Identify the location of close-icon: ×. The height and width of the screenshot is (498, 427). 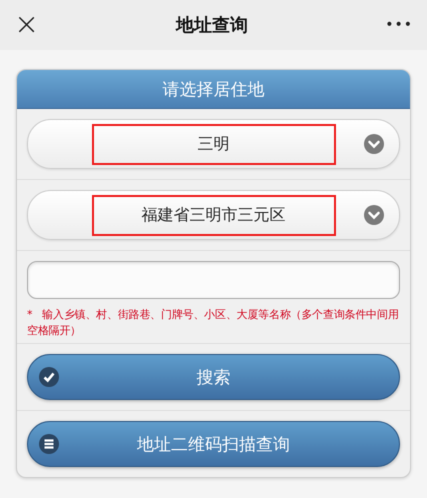
(27, 25).